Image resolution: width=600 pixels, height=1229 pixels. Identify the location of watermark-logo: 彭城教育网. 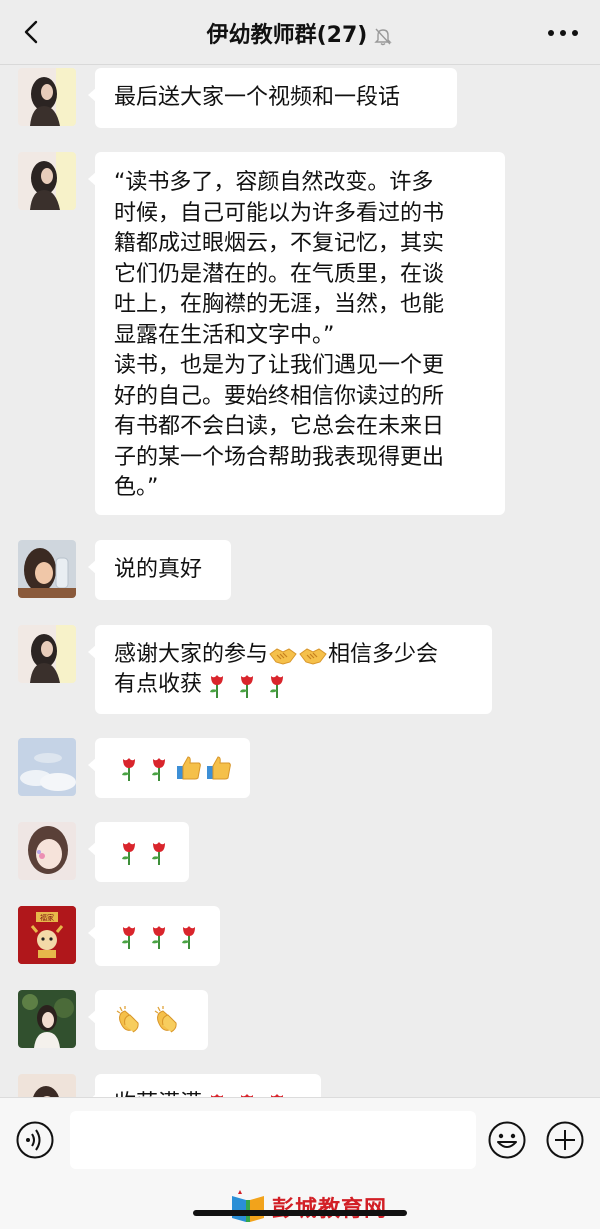
(308, 1206).